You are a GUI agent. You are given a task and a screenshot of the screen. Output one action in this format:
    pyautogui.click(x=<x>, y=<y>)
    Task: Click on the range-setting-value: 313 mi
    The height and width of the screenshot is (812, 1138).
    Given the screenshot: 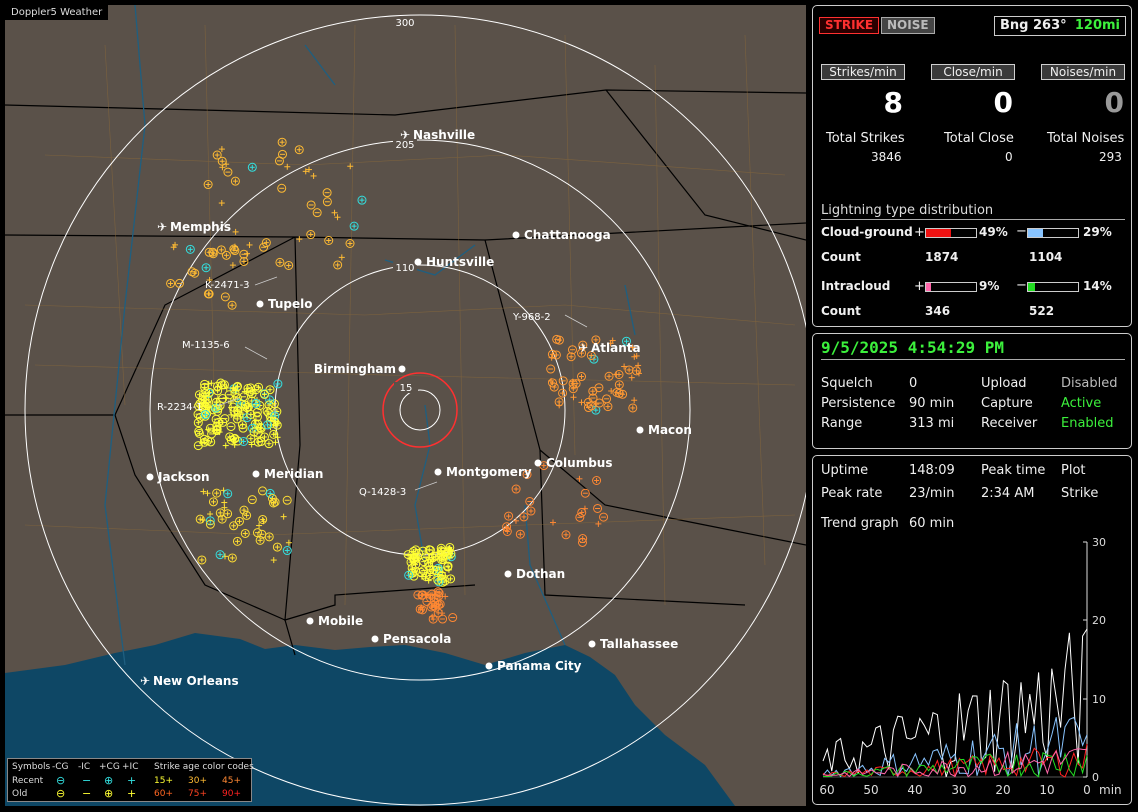 What is the action you would take?
    pyautogui.click(x=932, y=423)
    